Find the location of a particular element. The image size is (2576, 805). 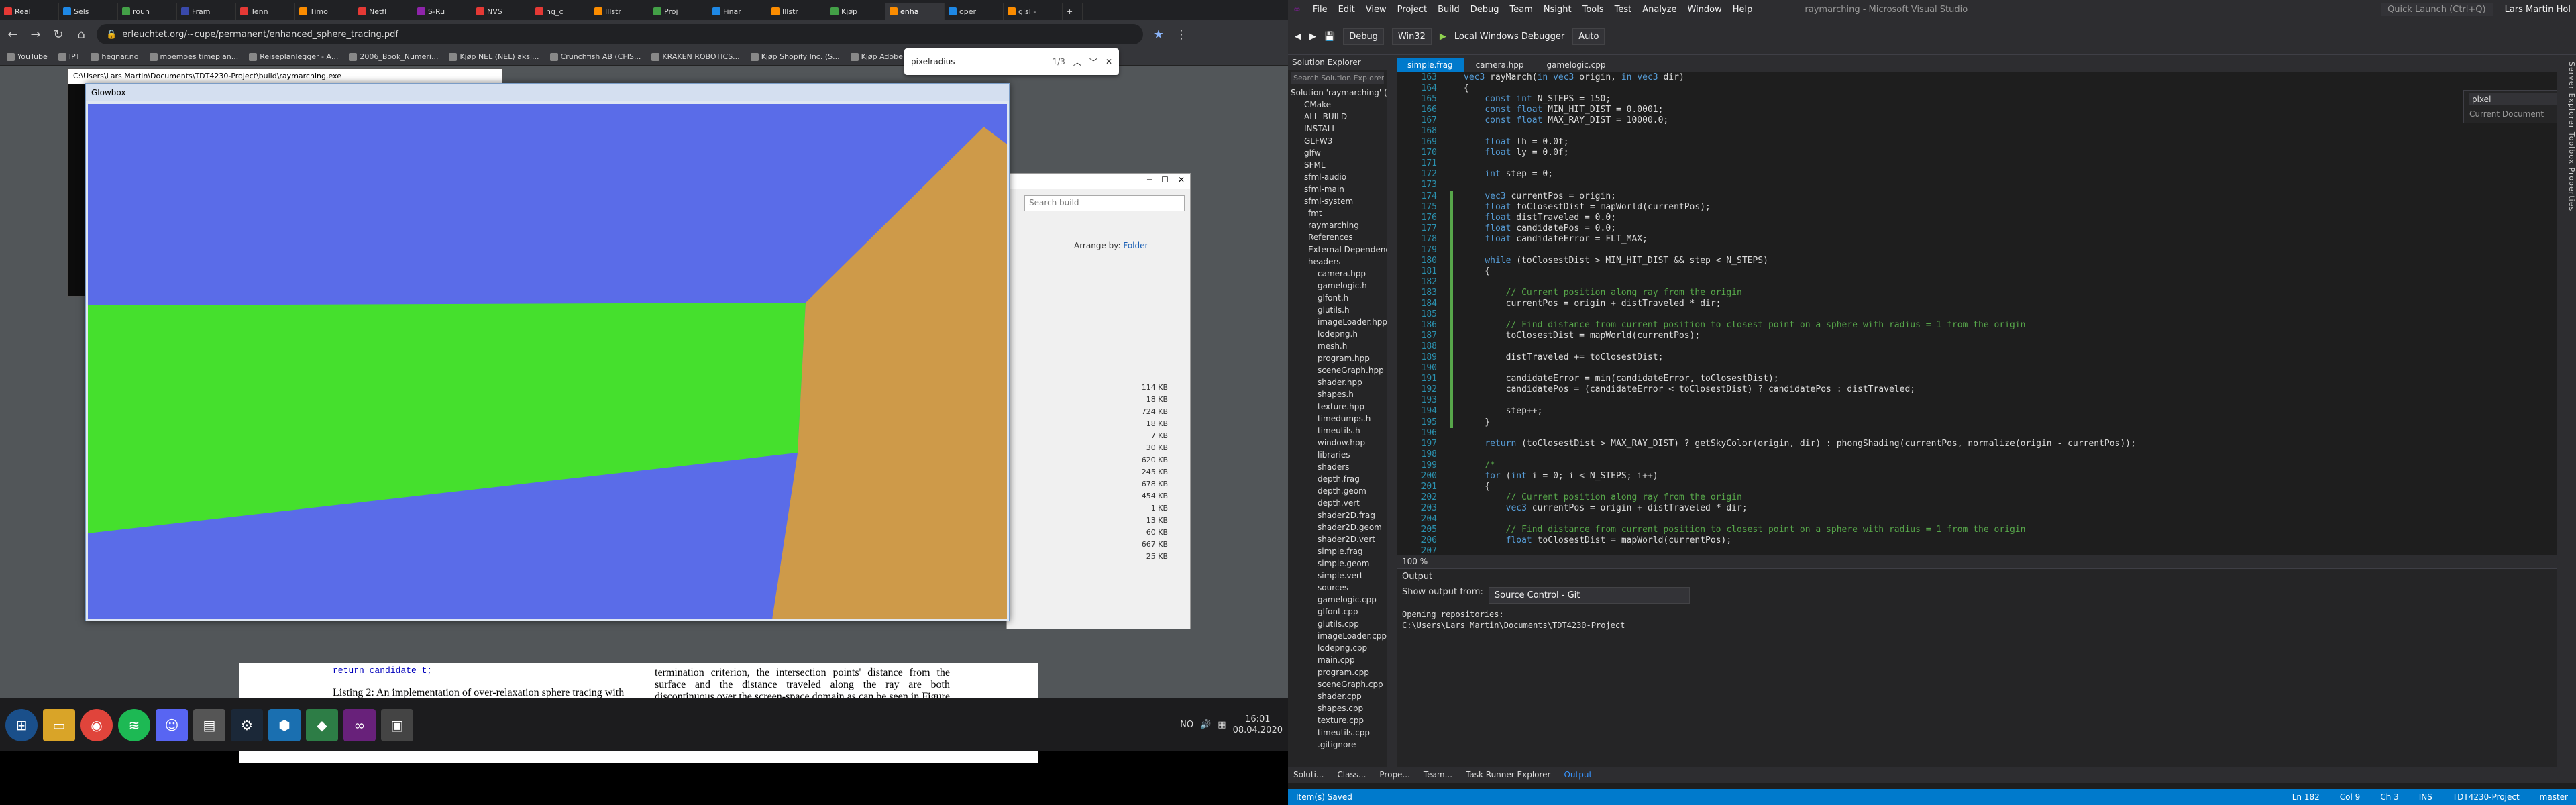

menu-item: View is located at coordinates (1376, 10).